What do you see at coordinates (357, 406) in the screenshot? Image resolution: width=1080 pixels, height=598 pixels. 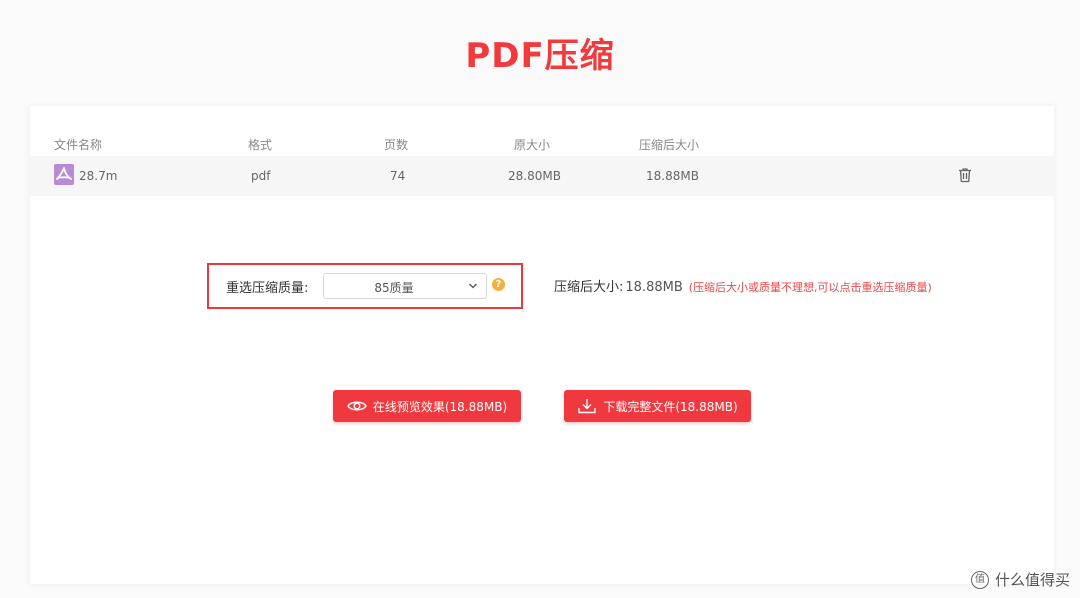 I see `eye-icon` at bounding box center [357, 406].